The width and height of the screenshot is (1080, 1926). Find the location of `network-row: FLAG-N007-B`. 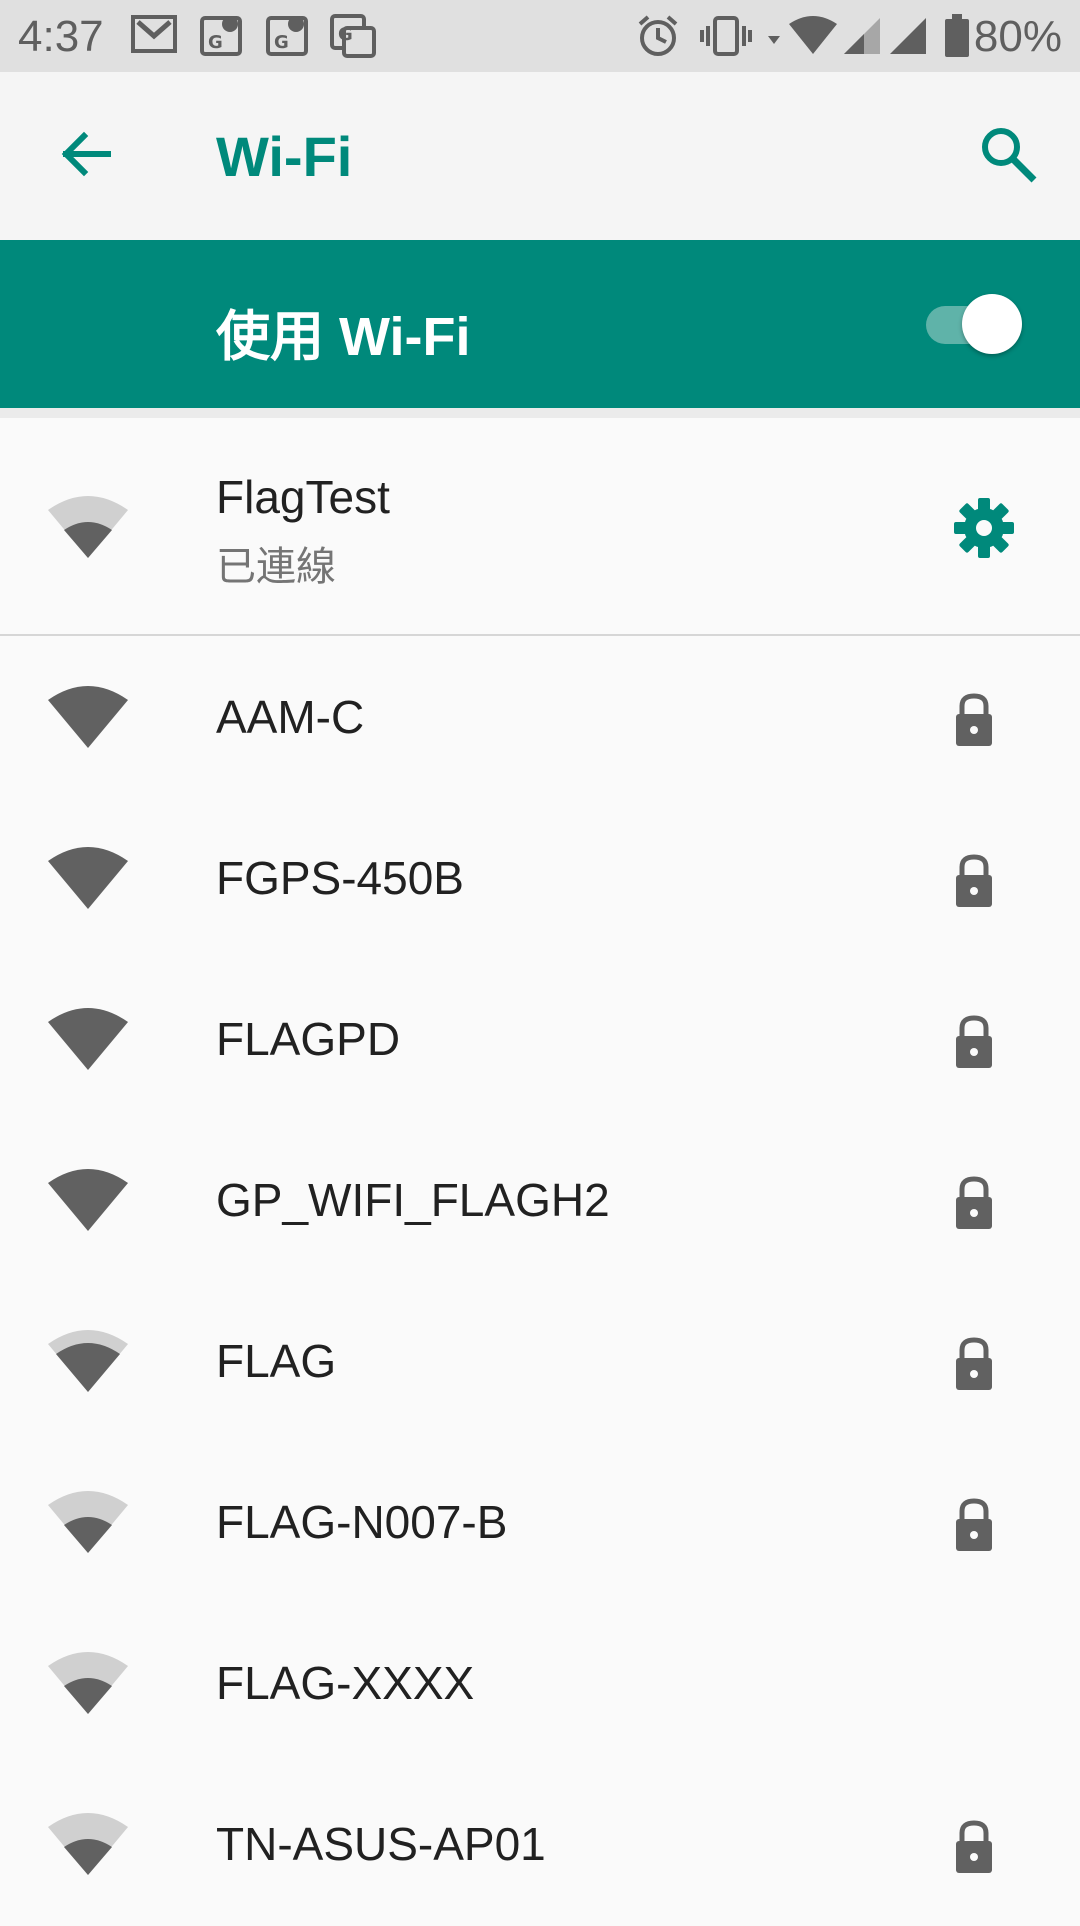

network-row: FLAG-N007-B is located at coordinates (540, 1523).